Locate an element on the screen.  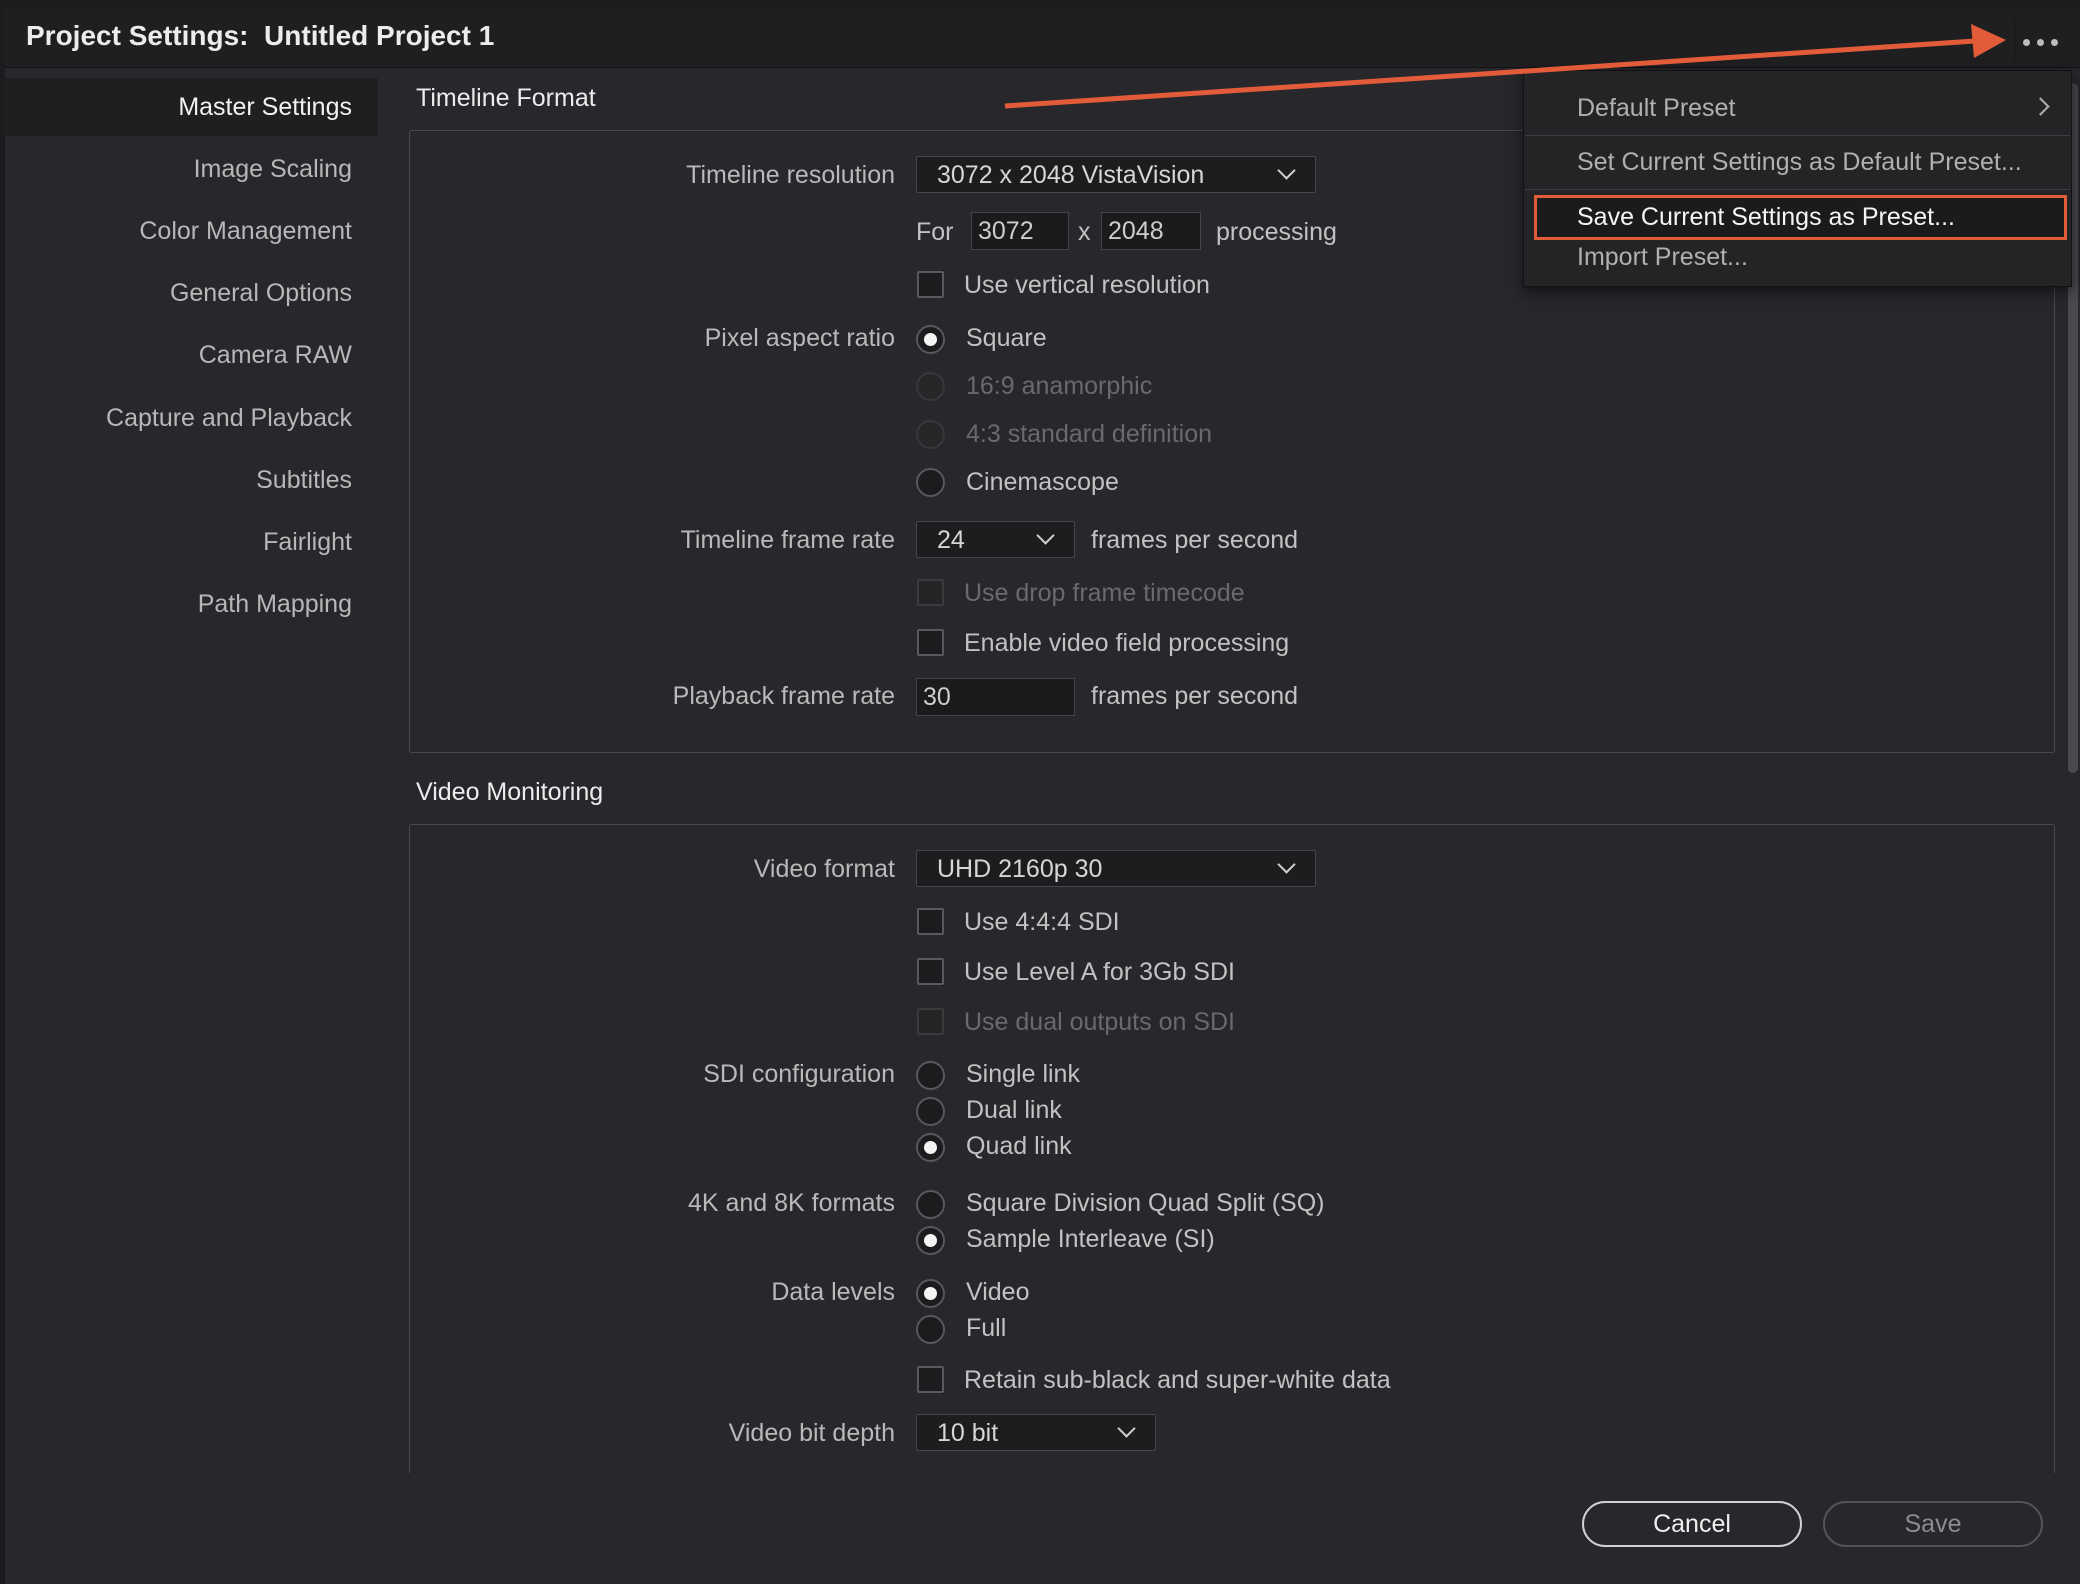
annotation-arrow is located at coordinates (1505, 66).